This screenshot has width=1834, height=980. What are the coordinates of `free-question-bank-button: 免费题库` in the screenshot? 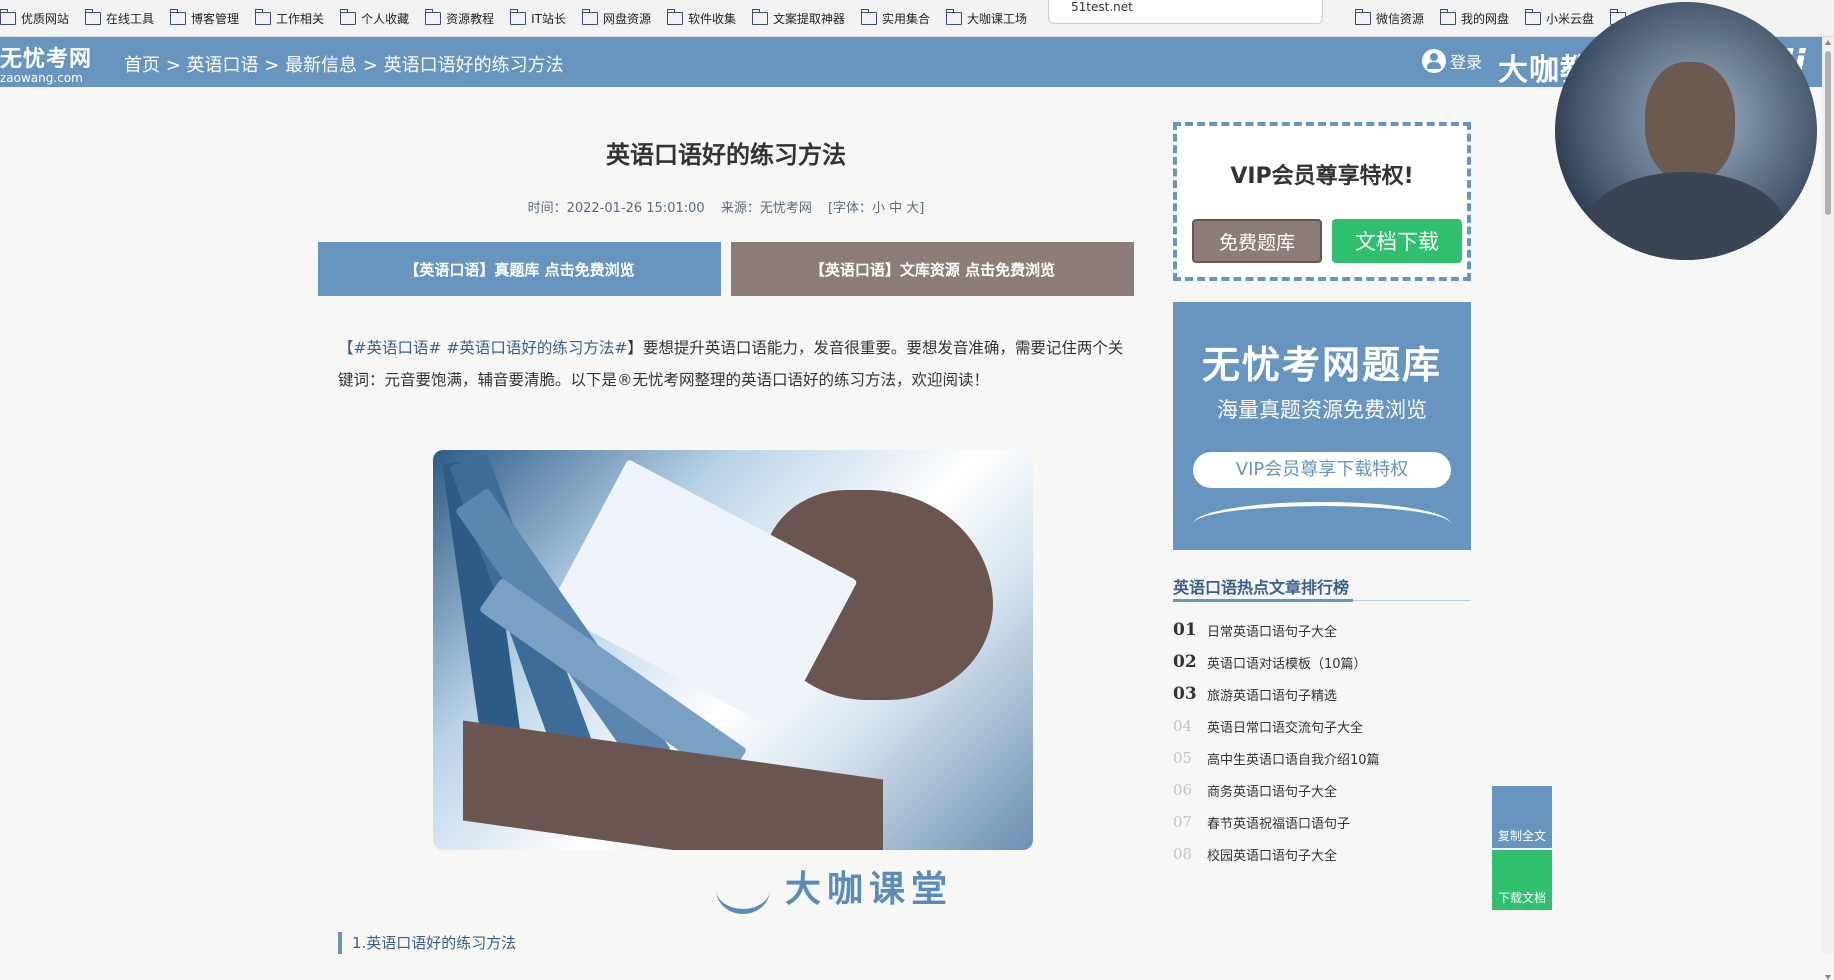 It's located at (1257, 241).